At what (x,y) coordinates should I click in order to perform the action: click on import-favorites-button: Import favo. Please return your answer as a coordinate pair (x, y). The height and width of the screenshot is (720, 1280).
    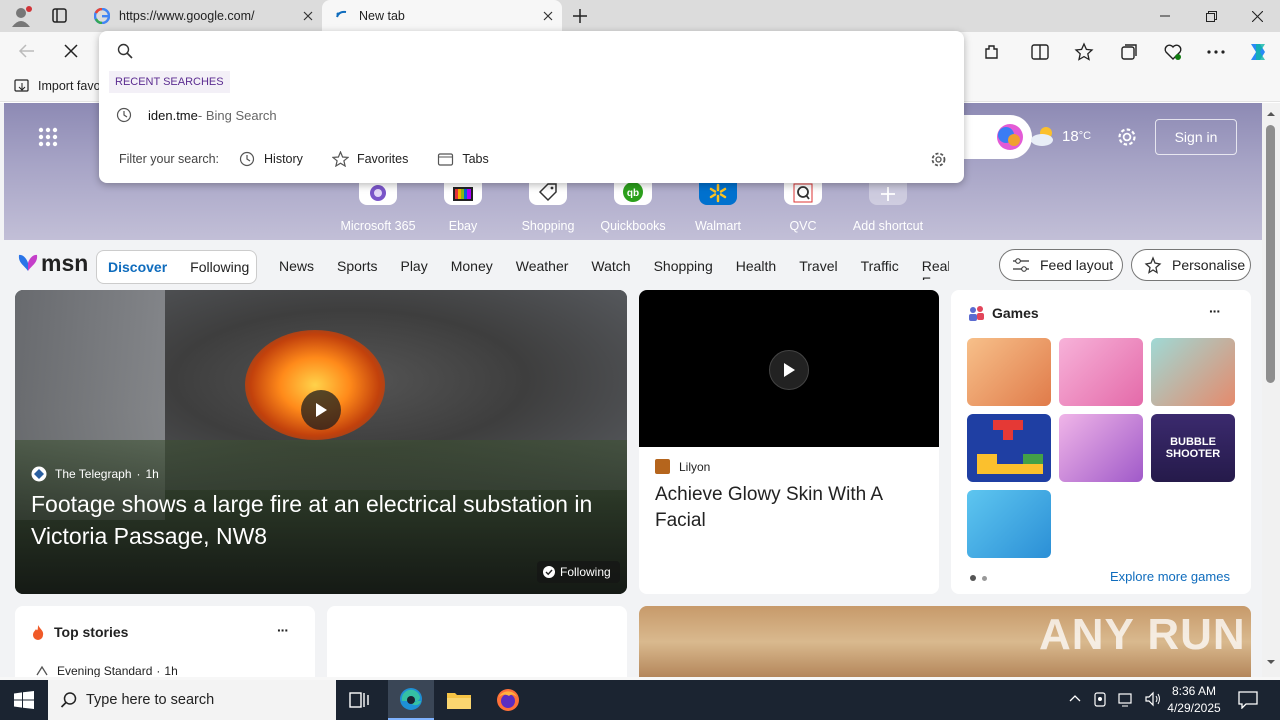
    Looking at the image, I should click on (57, 86).